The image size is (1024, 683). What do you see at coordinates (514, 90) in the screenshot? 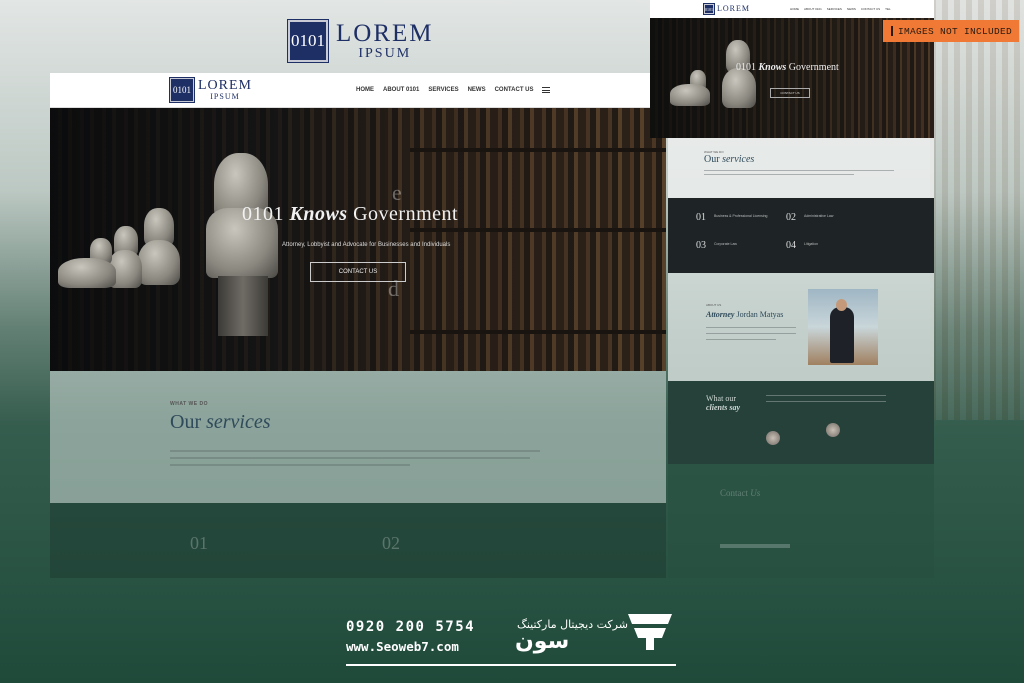
I see `nav-item-contact: CONTACT US` at bounding box center [514, 90].